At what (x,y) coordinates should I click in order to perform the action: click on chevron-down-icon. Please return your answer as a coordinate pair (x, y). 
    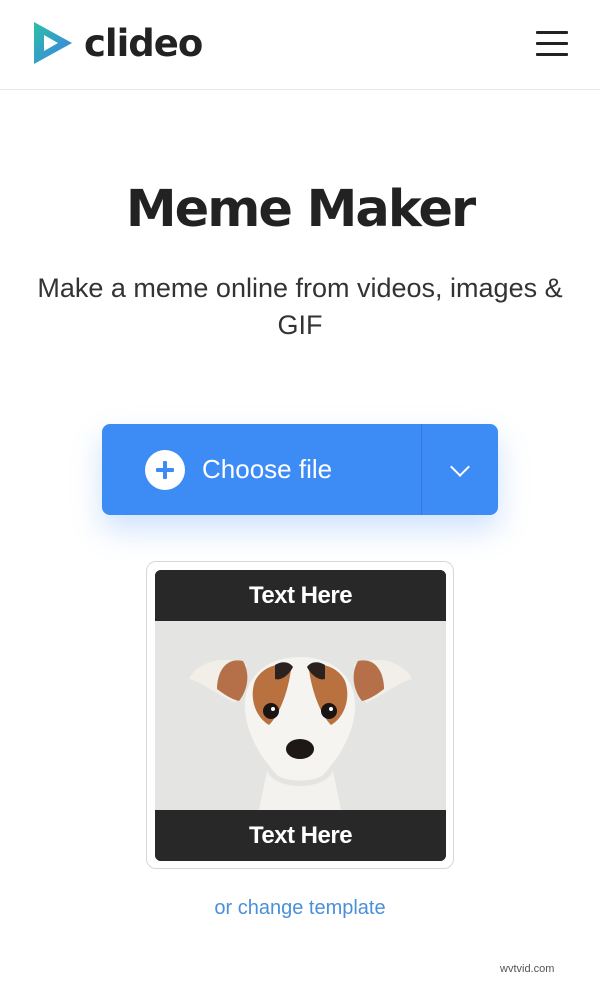
    Looking at the image, I should click on (460, 466).